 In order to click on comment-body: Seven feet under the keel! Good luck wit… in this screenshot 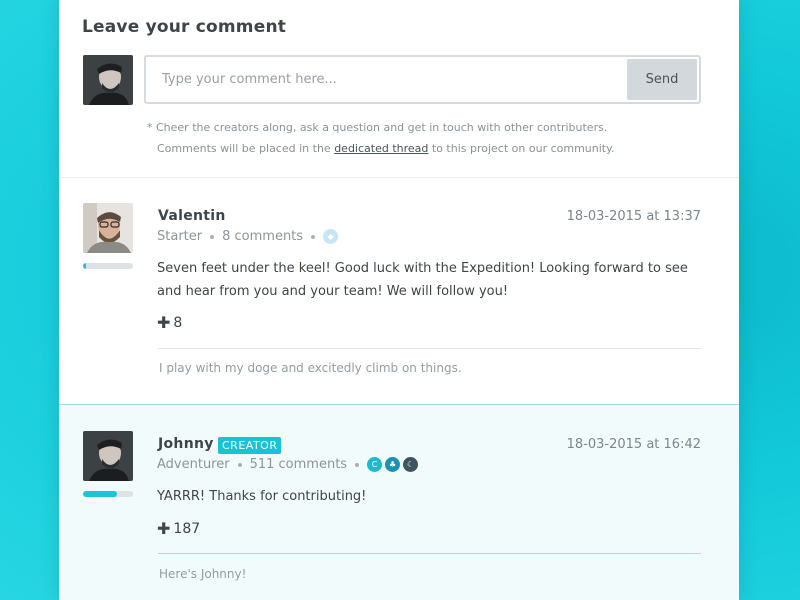, I will do `click(422, 280)`.